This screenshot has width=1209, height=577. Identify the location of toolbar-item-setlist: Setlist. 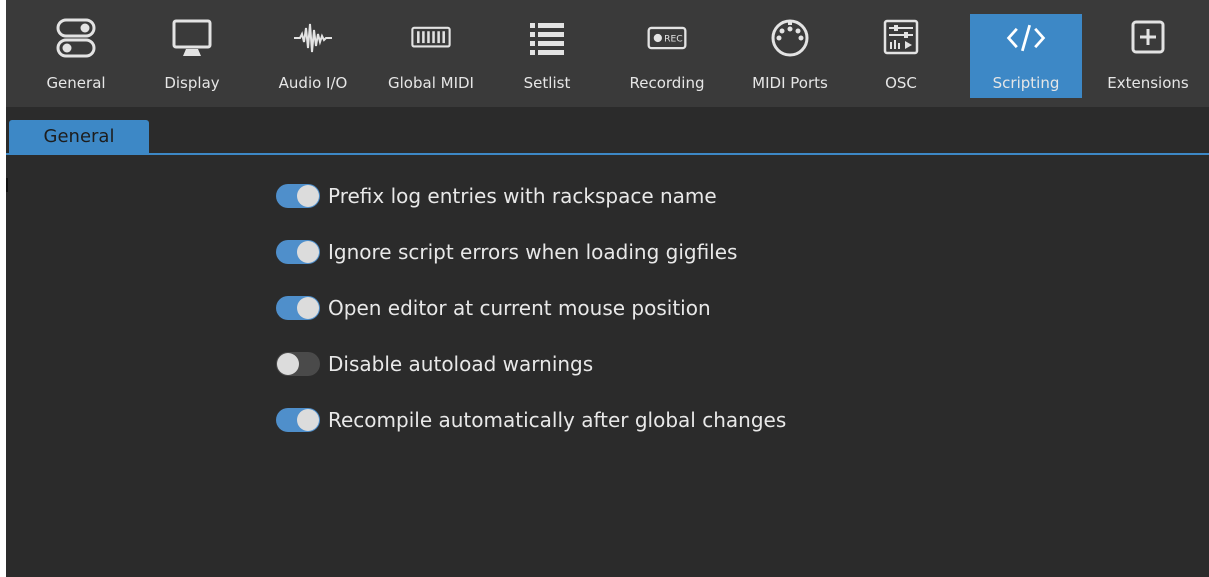
(547, 56).